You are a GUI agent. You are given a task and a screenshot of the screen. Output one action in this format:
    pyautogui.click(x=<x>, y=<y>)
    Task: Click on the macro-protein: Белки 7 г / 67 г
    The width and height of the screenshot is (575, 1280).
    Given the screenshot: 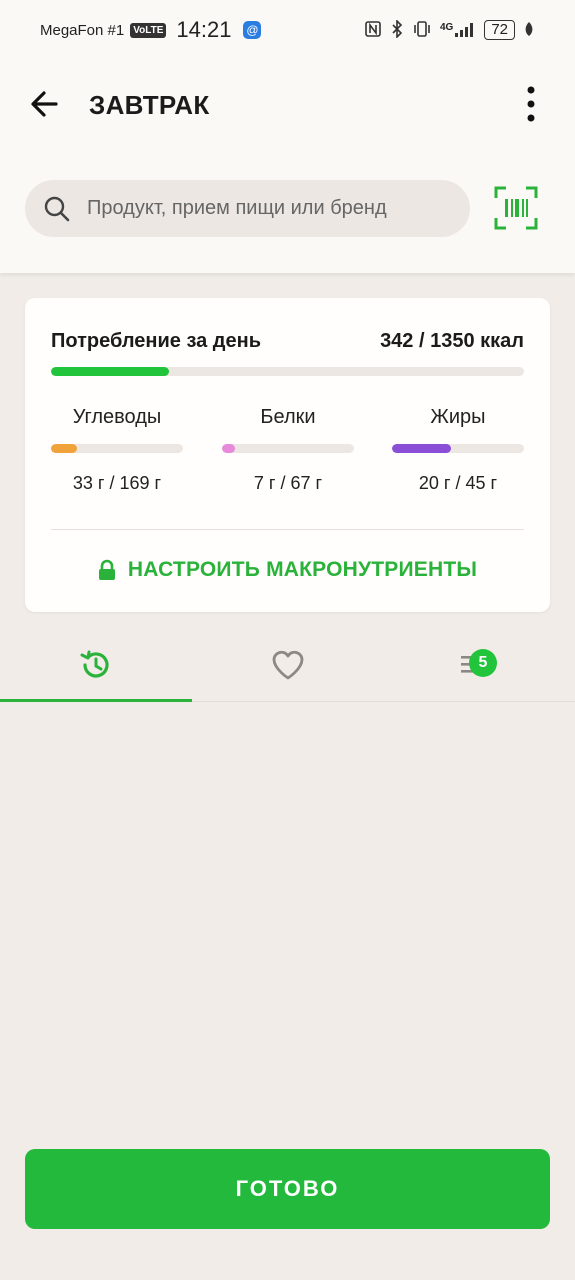 What is the action you would take?
    pyautogui.click(x=288, y=450)
    